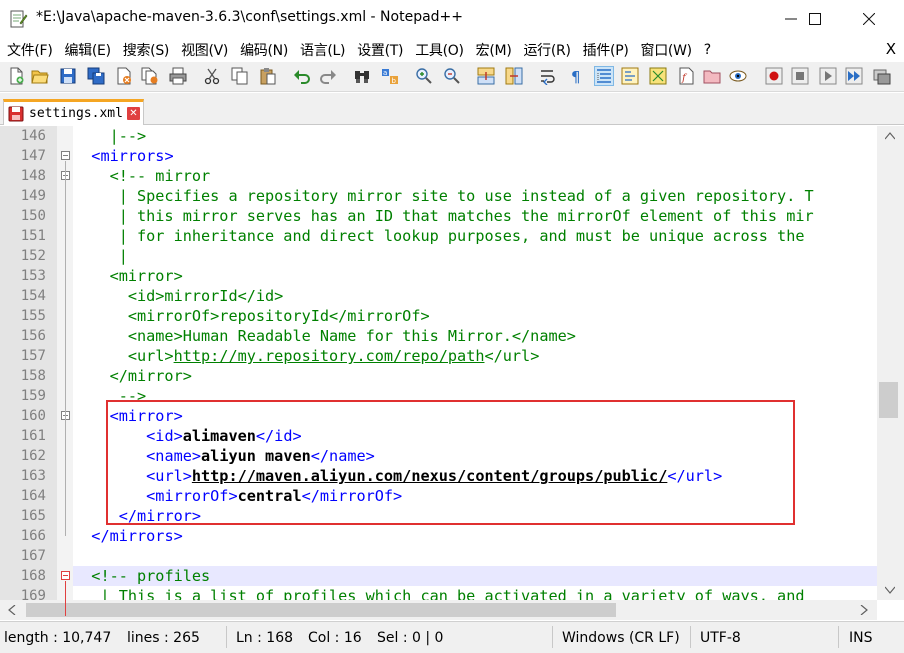 The width and height of the screenshot is (904, 653). I want to click on cut-icon, so click(212, 76).